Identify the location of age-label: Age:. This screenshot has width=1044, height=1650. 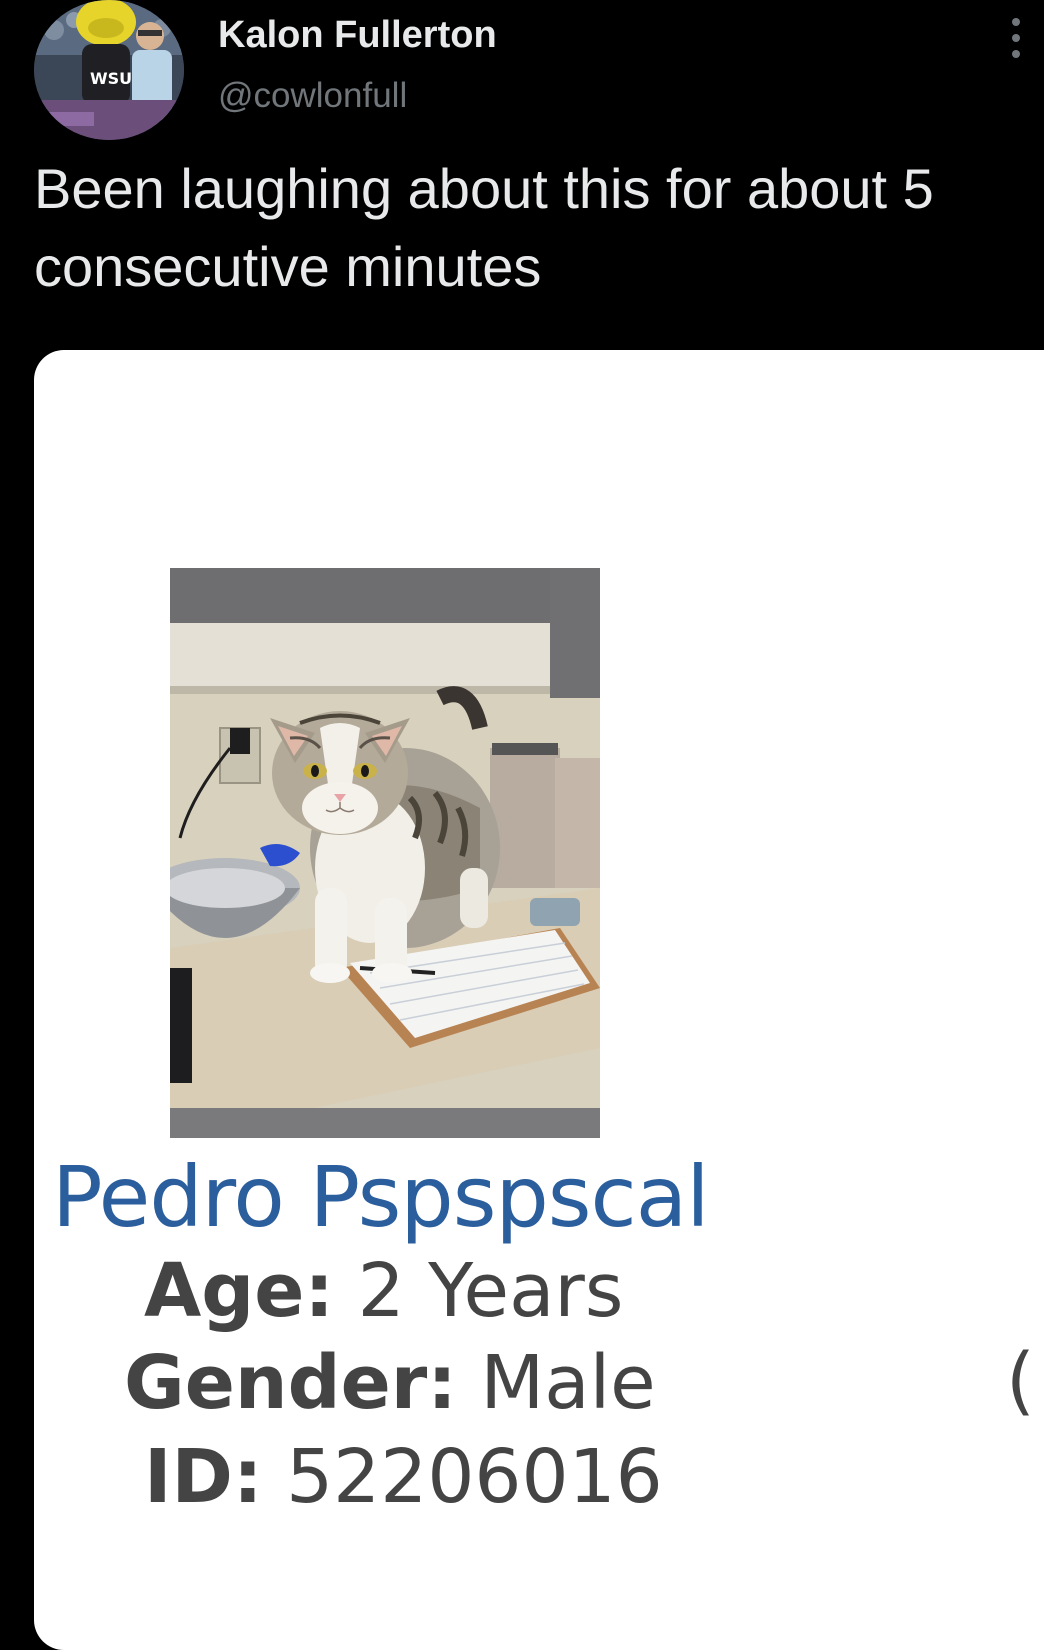
(239, 1291).